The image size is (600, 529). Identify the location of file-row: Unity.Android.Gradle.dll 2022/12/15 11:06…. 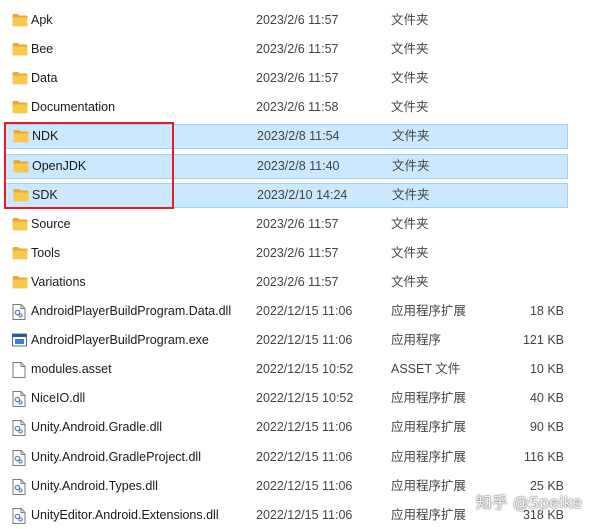
(286, 427).